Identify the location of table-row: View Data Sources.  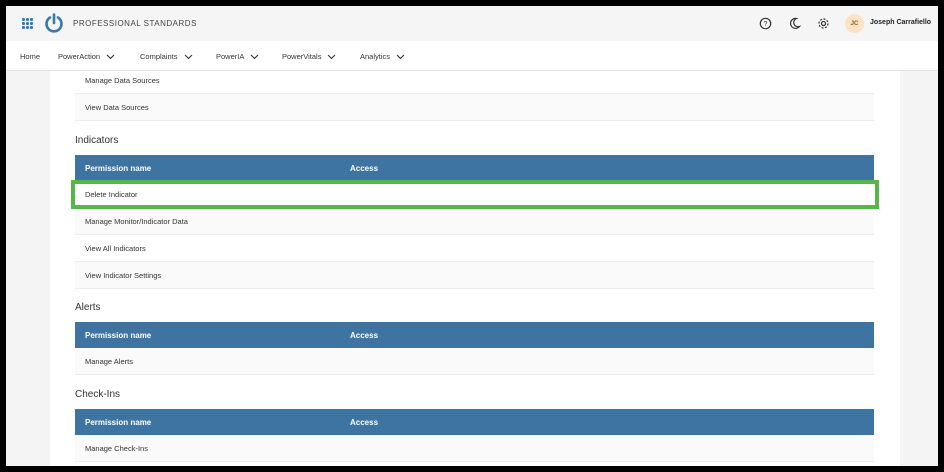
(474, 107).